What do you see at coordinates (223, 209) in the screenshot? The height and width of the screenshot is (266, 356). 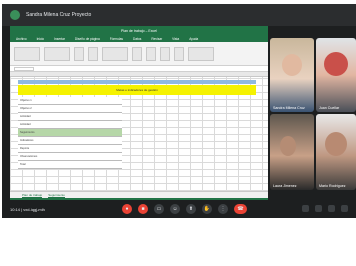 I see `more-options-icon: ⋮` at bounding box center [223, 209].